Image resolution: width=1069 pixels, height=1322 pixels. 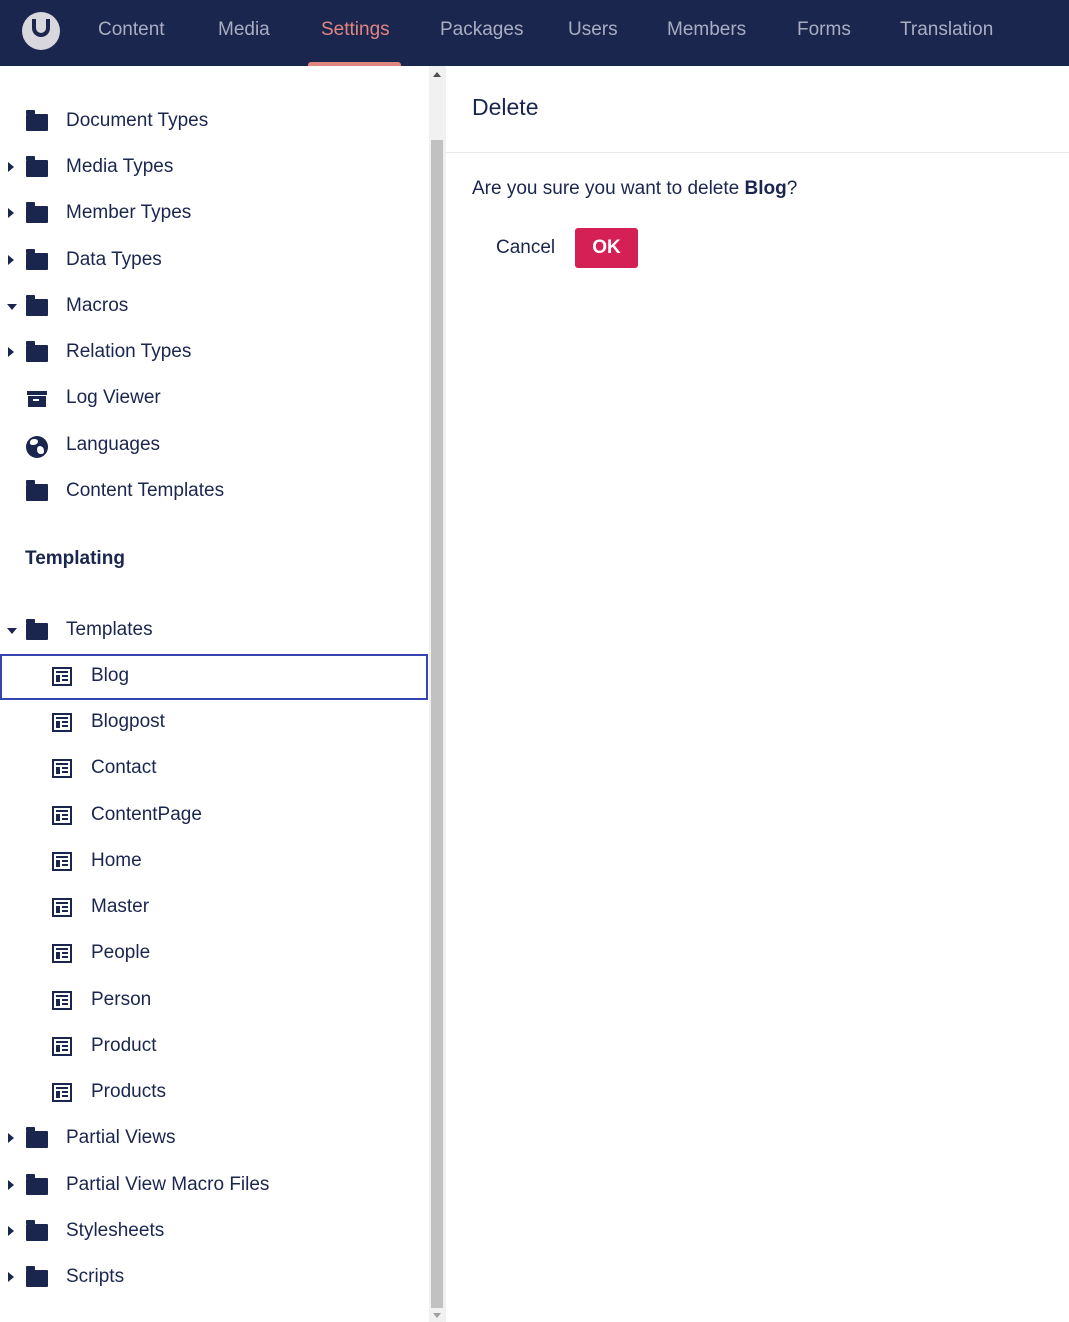 I want to click on umbraco-logo-icon, so click(x=41, y=31).